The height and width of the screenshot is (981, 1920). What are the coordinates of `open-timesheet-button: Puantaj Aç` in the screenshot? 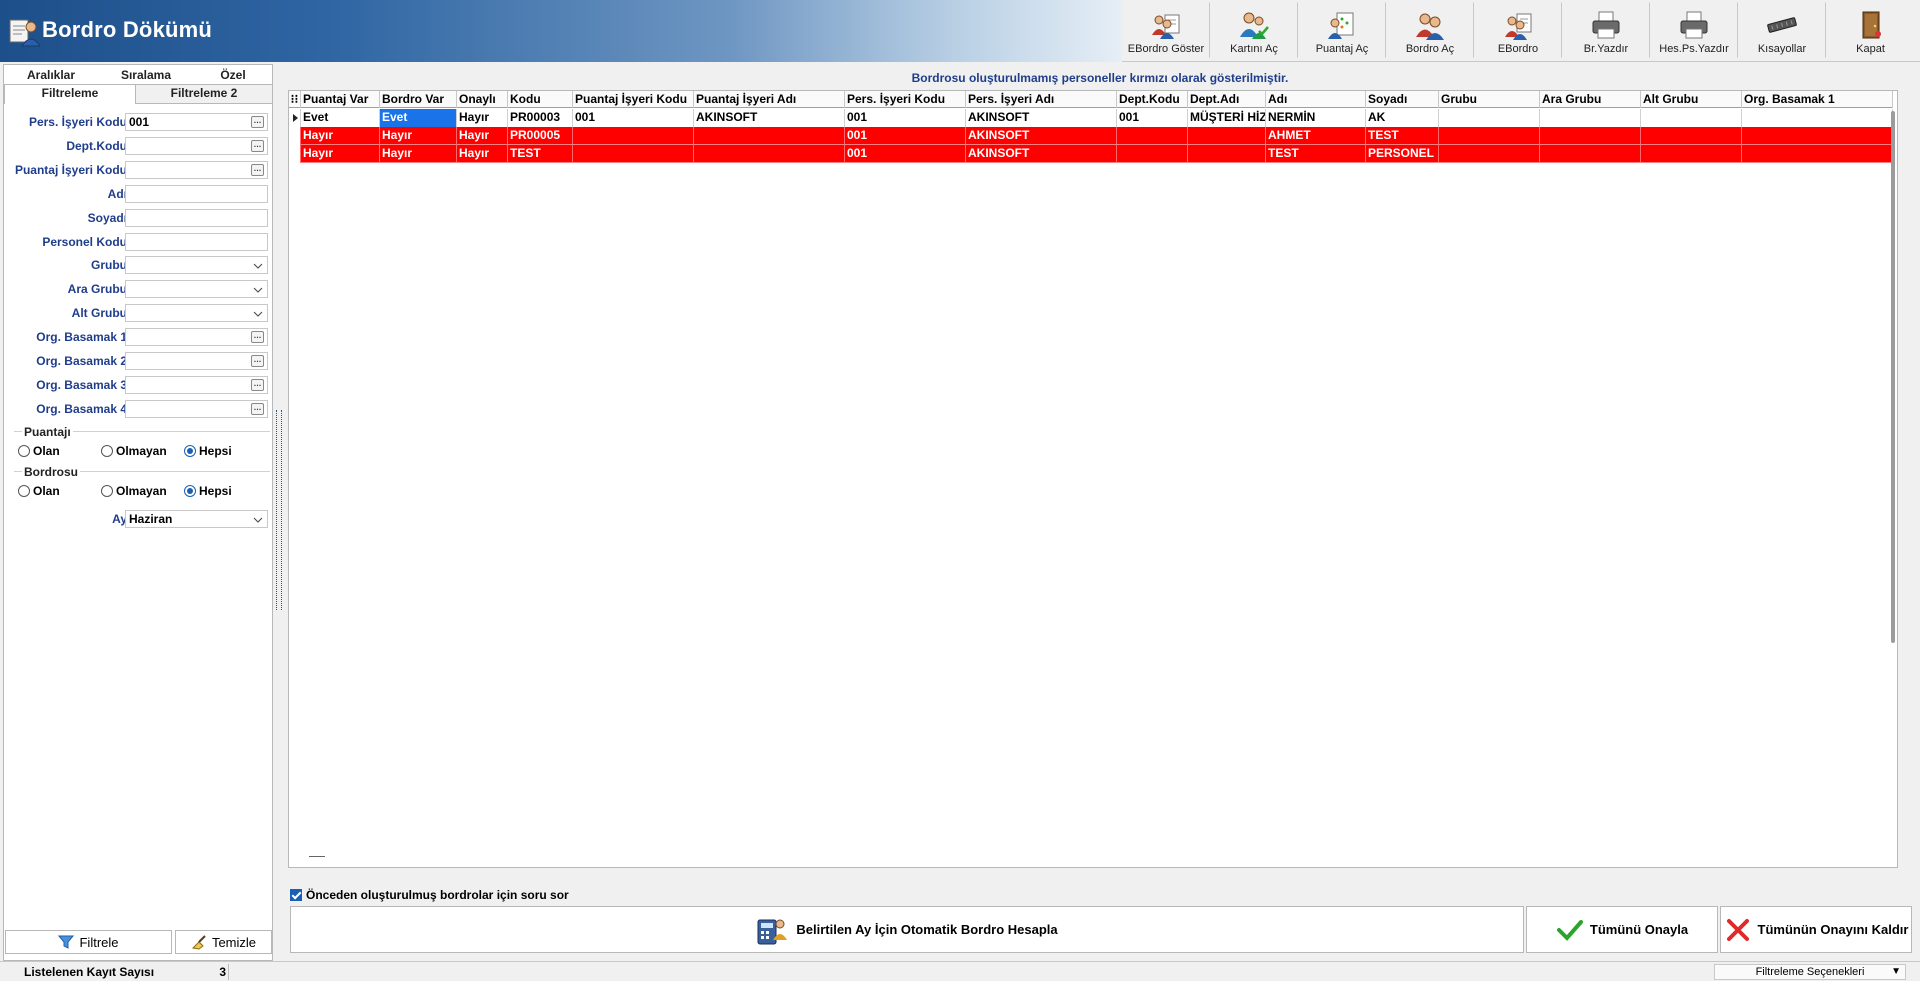 It's located at (1342, 30).